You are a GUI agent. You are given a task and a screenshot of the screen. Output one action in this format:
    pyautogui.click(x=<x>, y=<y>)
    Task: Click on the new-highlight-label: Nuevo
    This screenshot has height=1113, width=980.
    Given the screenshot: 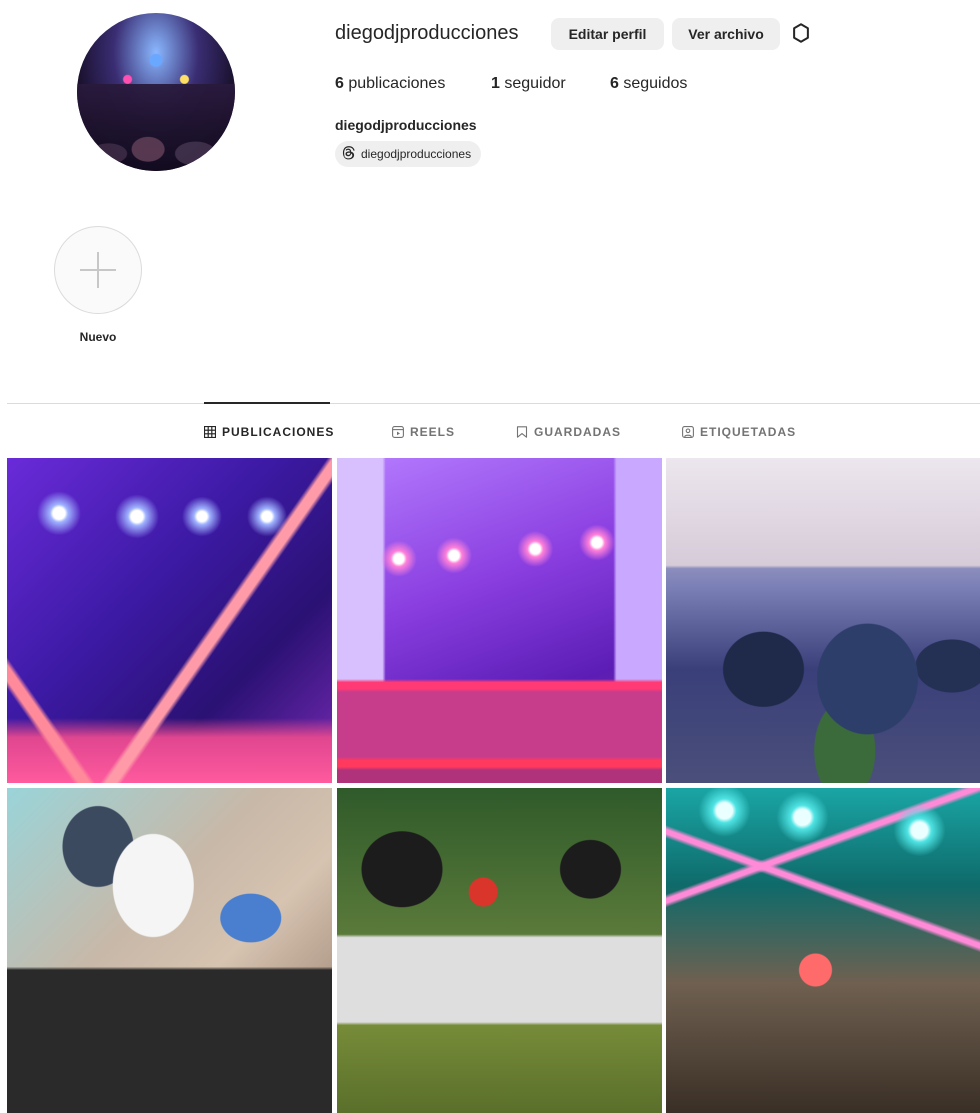 What is the action you would take?
    pyautogui.click(x=98, y=337)
    